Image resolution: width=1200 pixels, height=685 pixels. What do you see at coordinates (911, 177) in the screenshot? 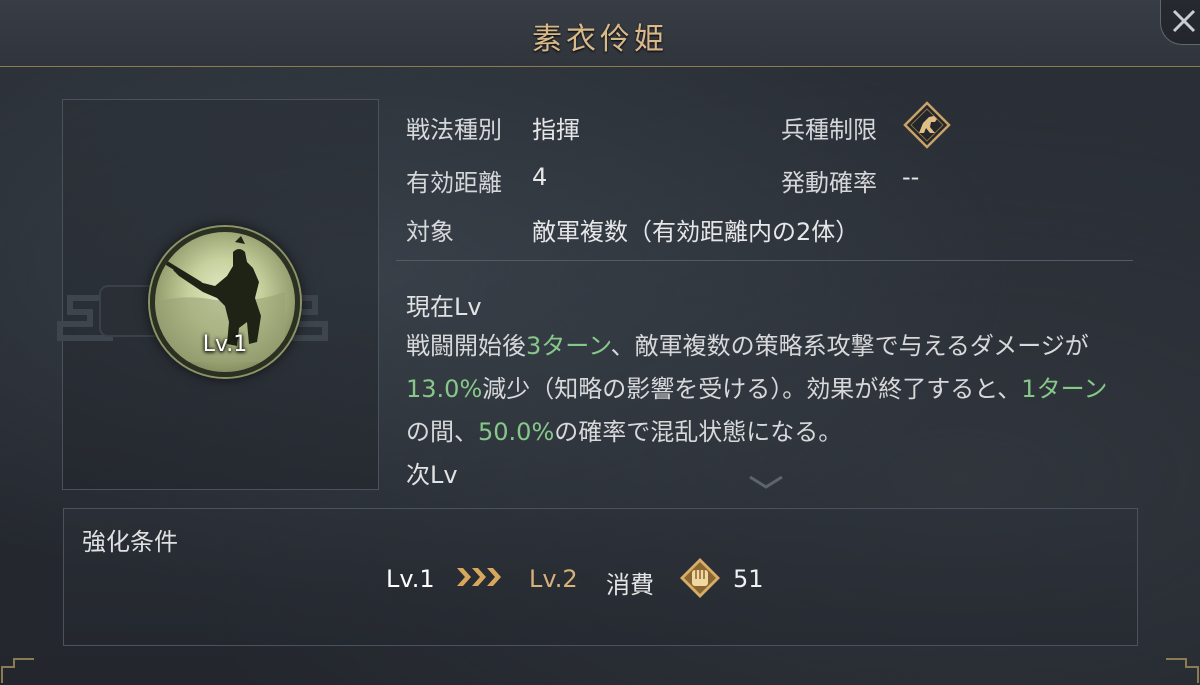
I see `activation-rate-value: --` at bounding box center [911, 177].